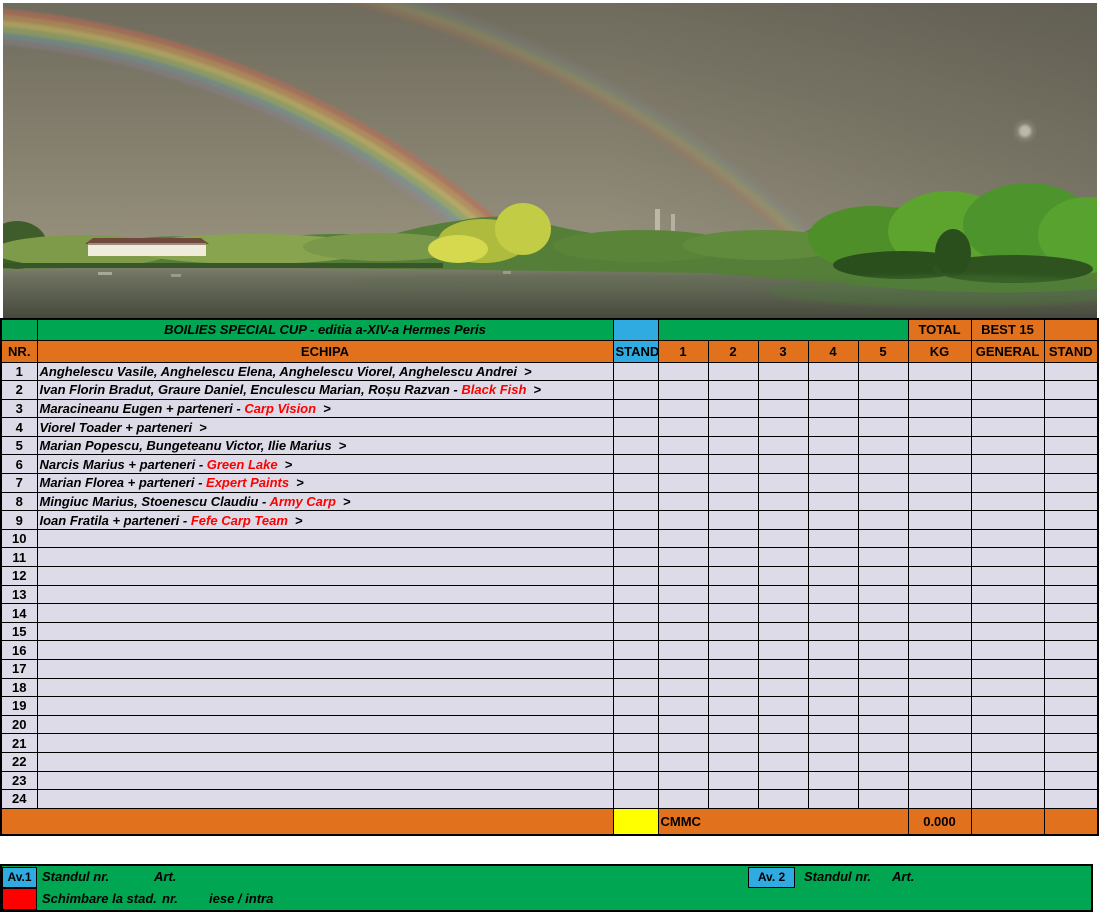 This screenshot has height=916, width=1100. What do you see at coordinates (325, 464) in the screenshot?
I see `cell-echipa: Narcis Marius + parteneri - Green Lake >` at bounding box center [325, 464].